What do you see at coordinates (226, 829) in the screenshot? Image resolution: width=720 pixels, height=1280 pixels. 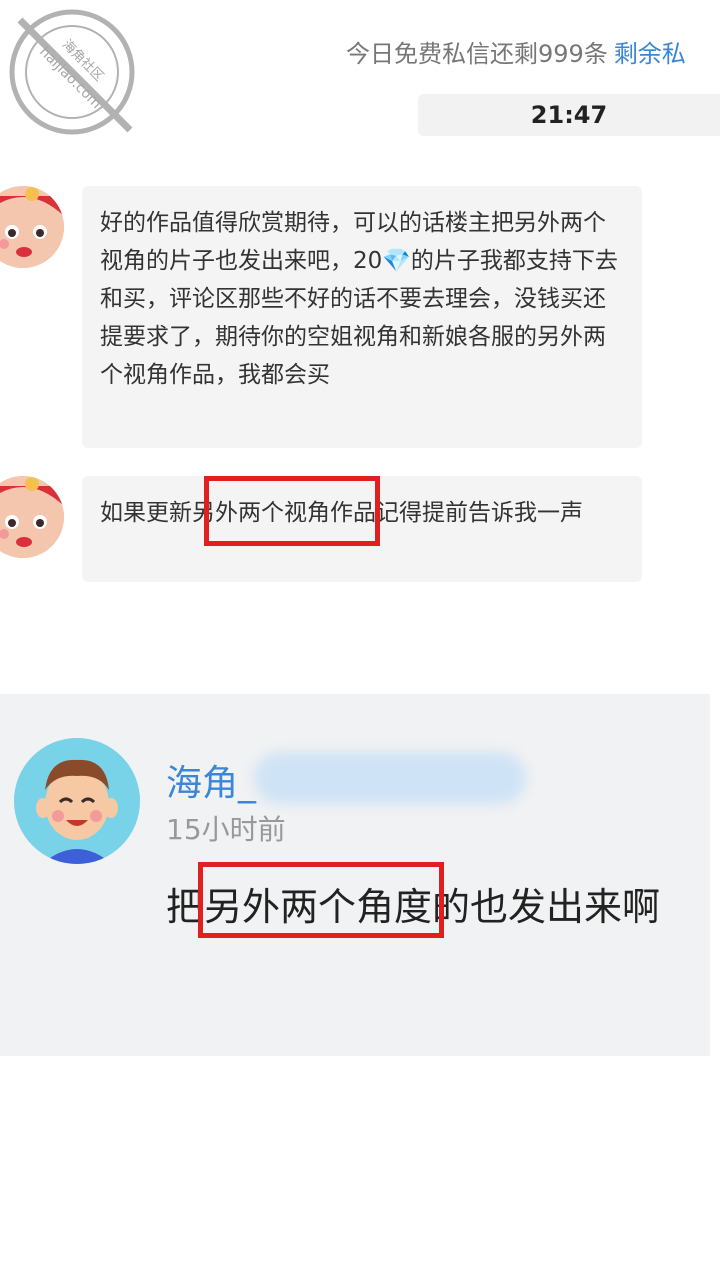 I see `comment-time: 15小时前` at bounding box center [226, 829].